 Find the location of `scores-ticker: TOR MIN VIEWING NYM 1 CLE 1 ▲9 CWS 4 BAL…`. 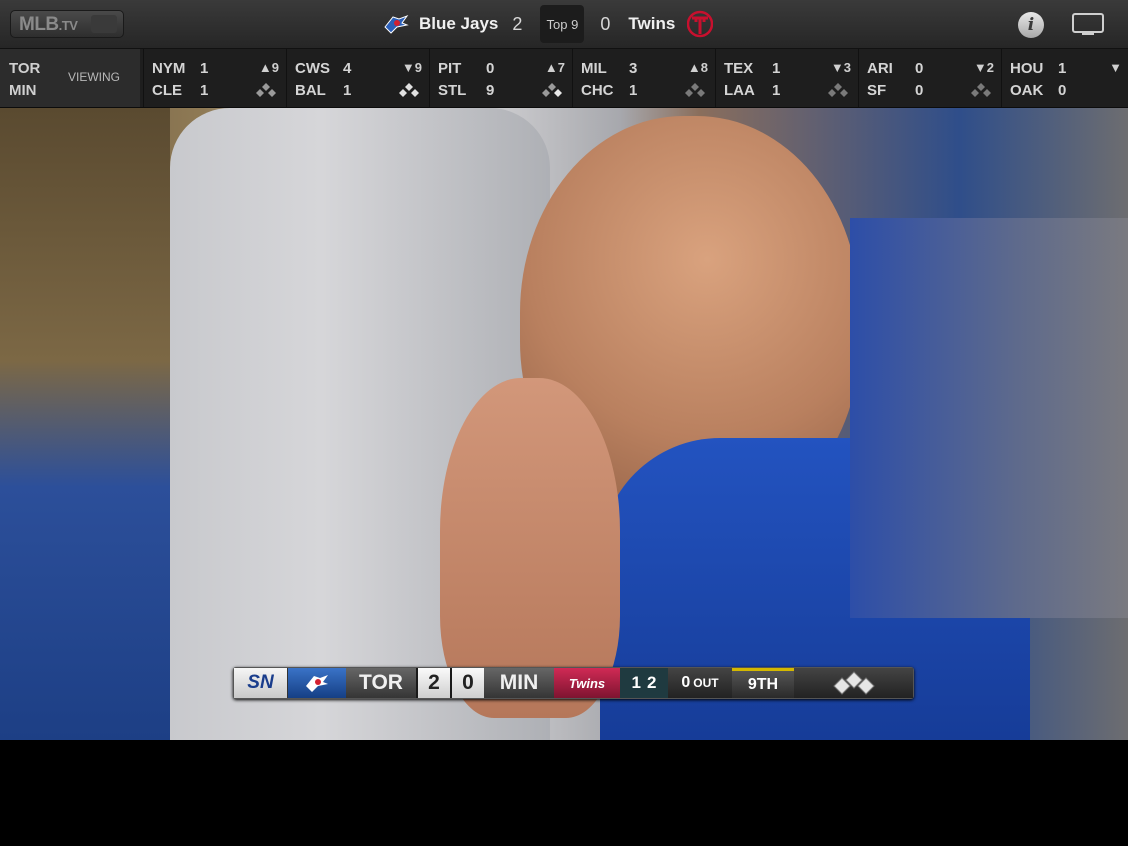

scores-ticker: TOR MIN VIEWING NYM 1 CLE 1 ▲9 CWS 4 BAL… is located at coordinates (564, 78).